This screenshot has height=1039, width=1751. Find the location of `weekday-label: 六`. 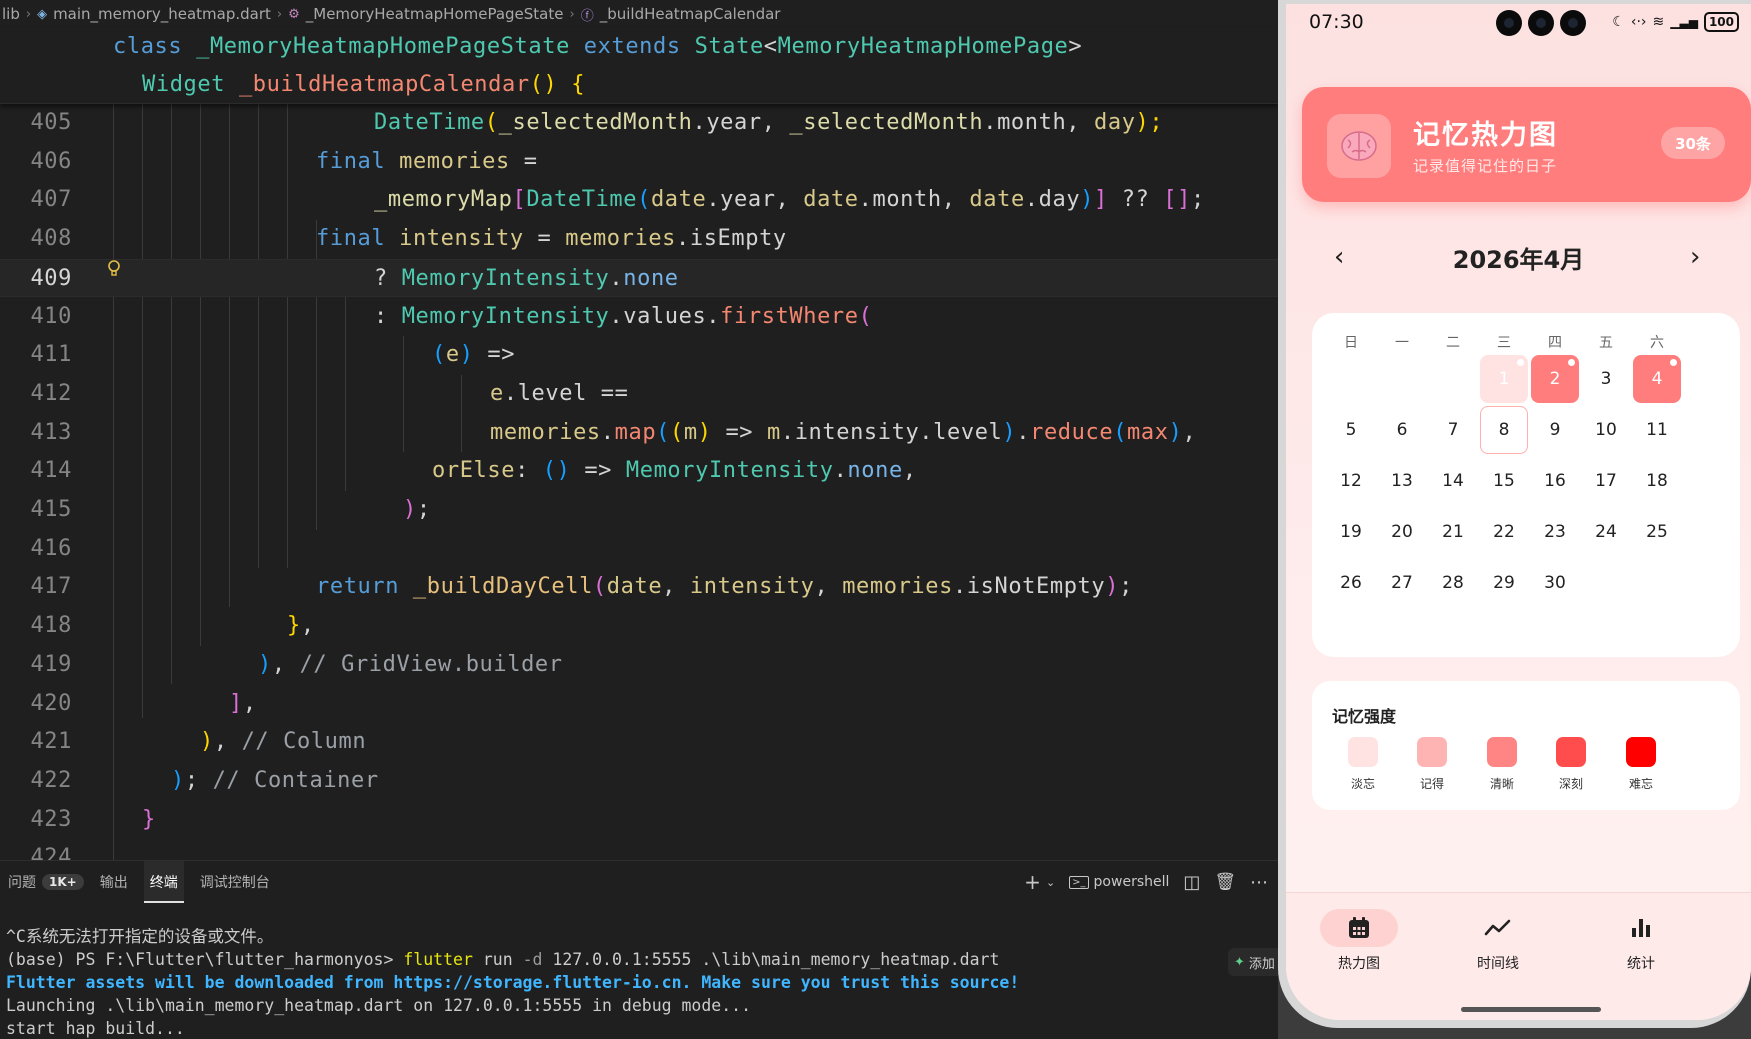

weekday-label: 六 is located at coordinates (1657, 343).